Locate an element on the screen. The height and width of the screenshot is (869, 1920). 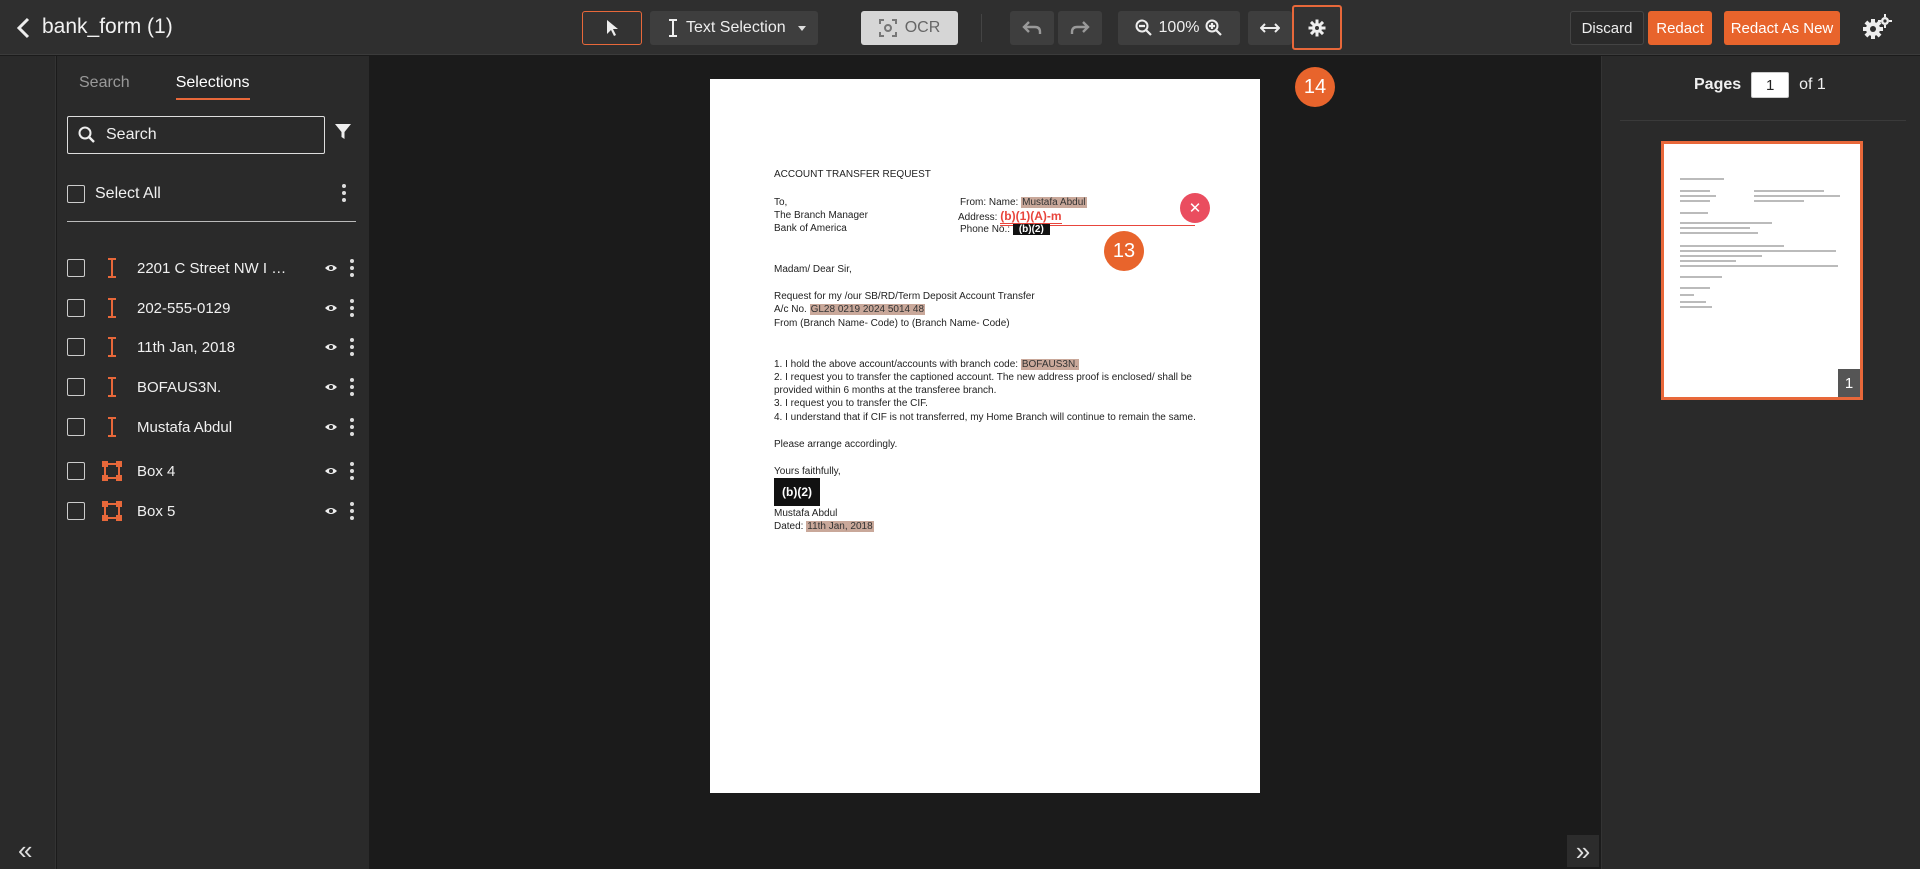
redo-icon is located at coordinates (1080, 27).